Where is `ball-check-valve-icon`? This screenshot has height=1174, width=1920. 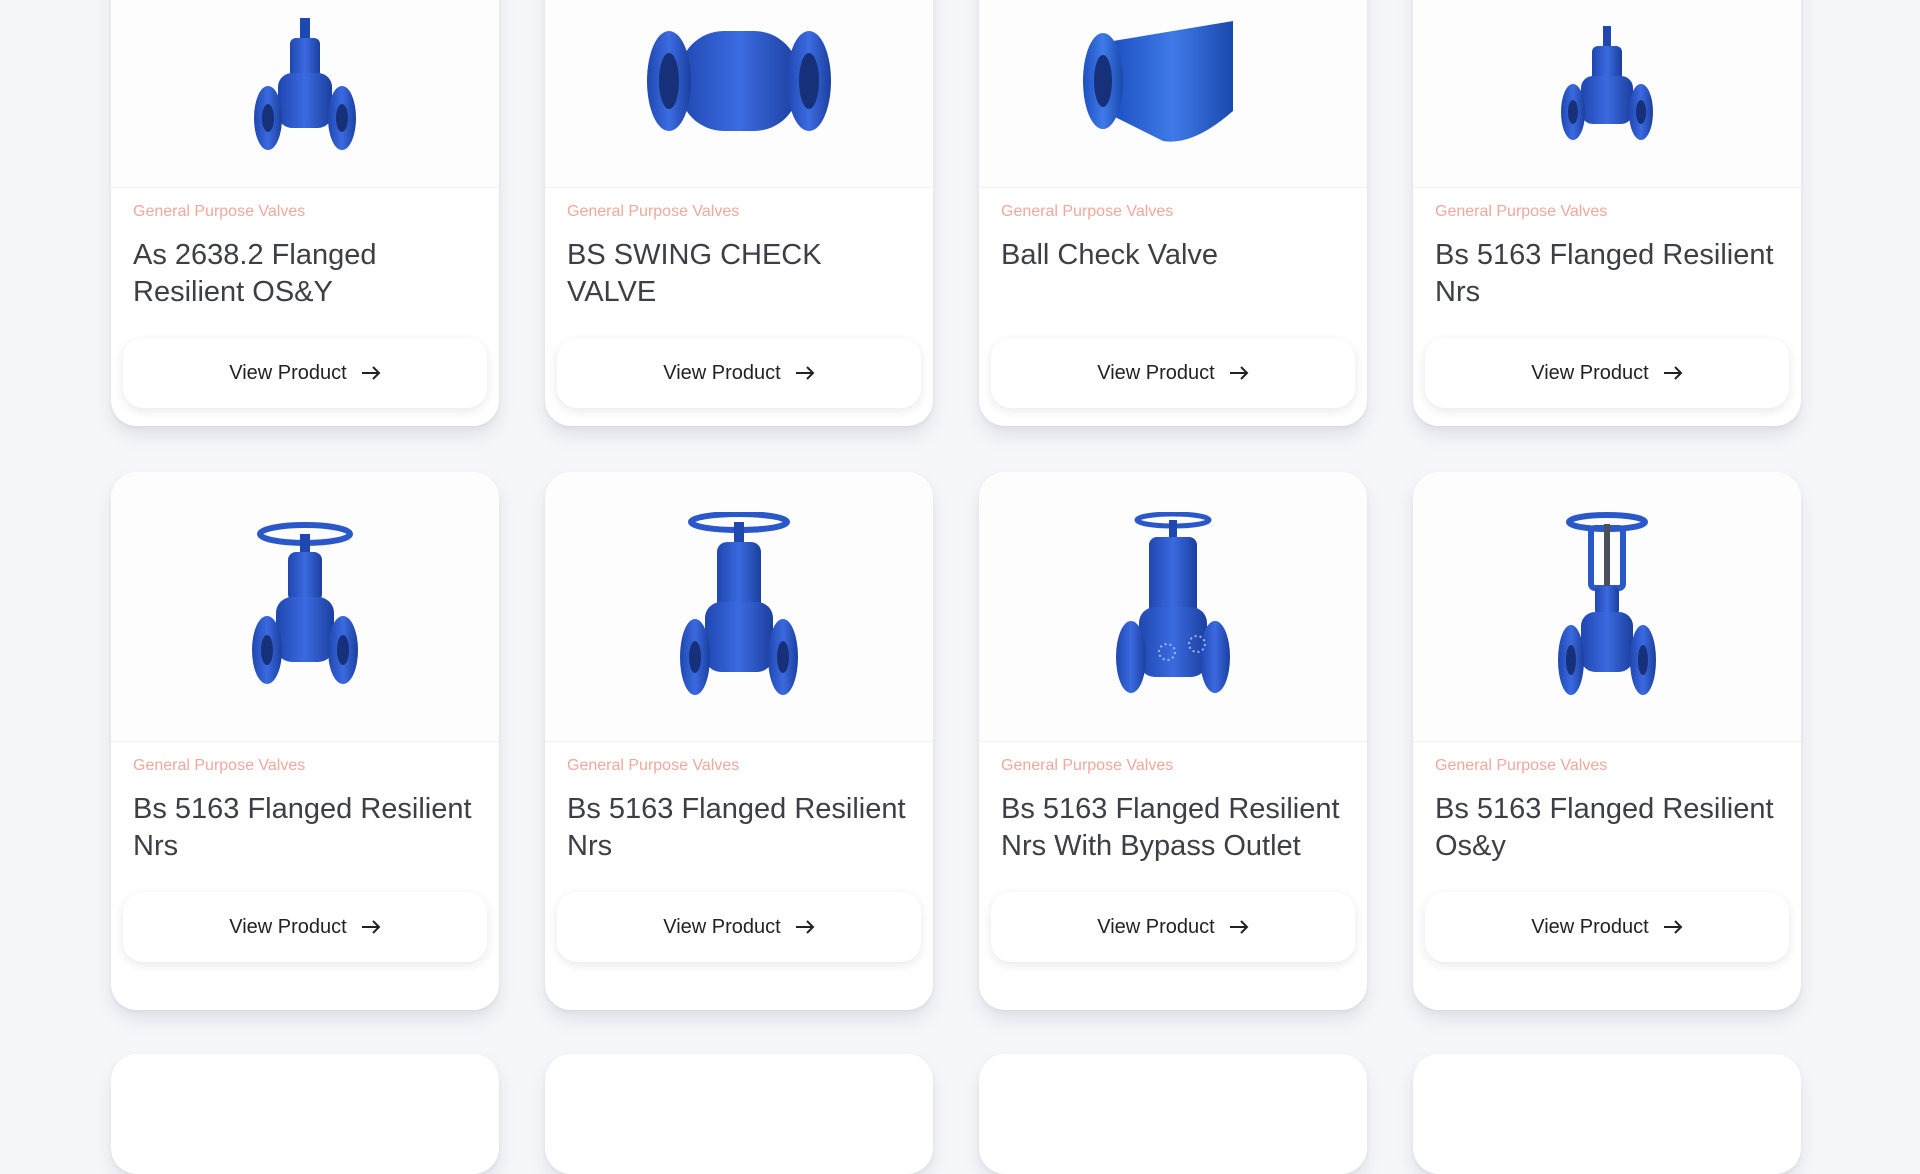
ball-check-valve-icon is located at coordinates (1173, 85).